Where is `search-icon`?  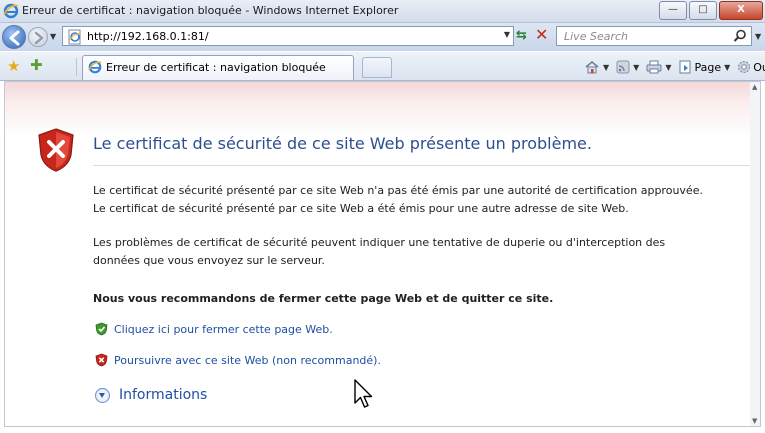 search-icon is located at coordinates (740, 36).